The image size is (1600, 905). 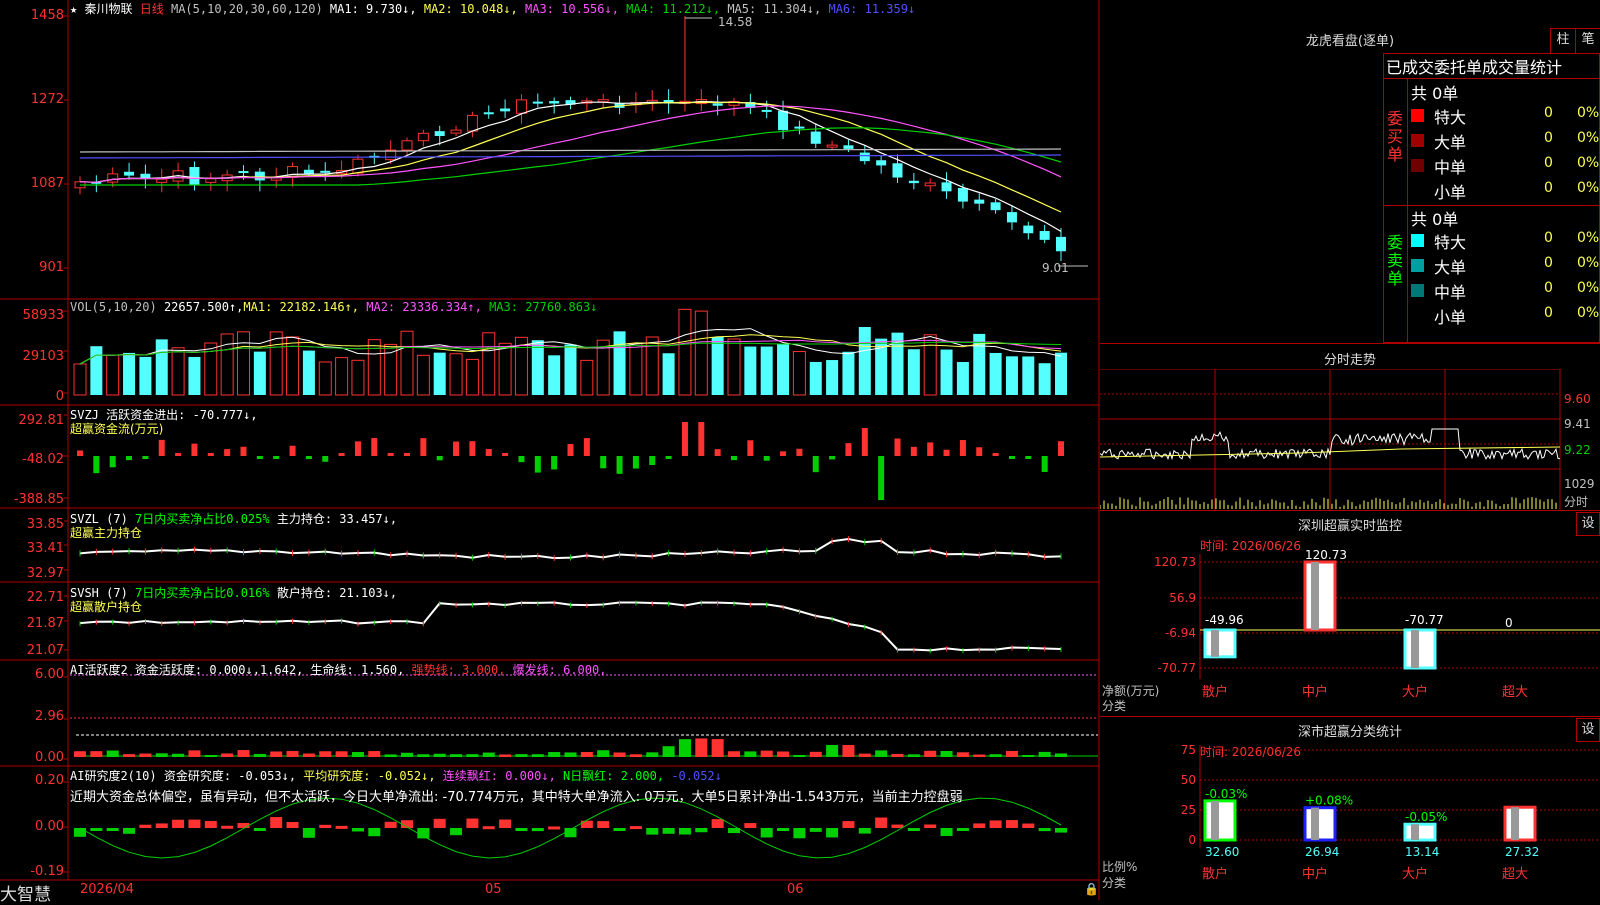 What do you see at coordinates (108, 9) in the screenshot?
I see `stock-name: 秦川物联` at bounding box center [108, 9].